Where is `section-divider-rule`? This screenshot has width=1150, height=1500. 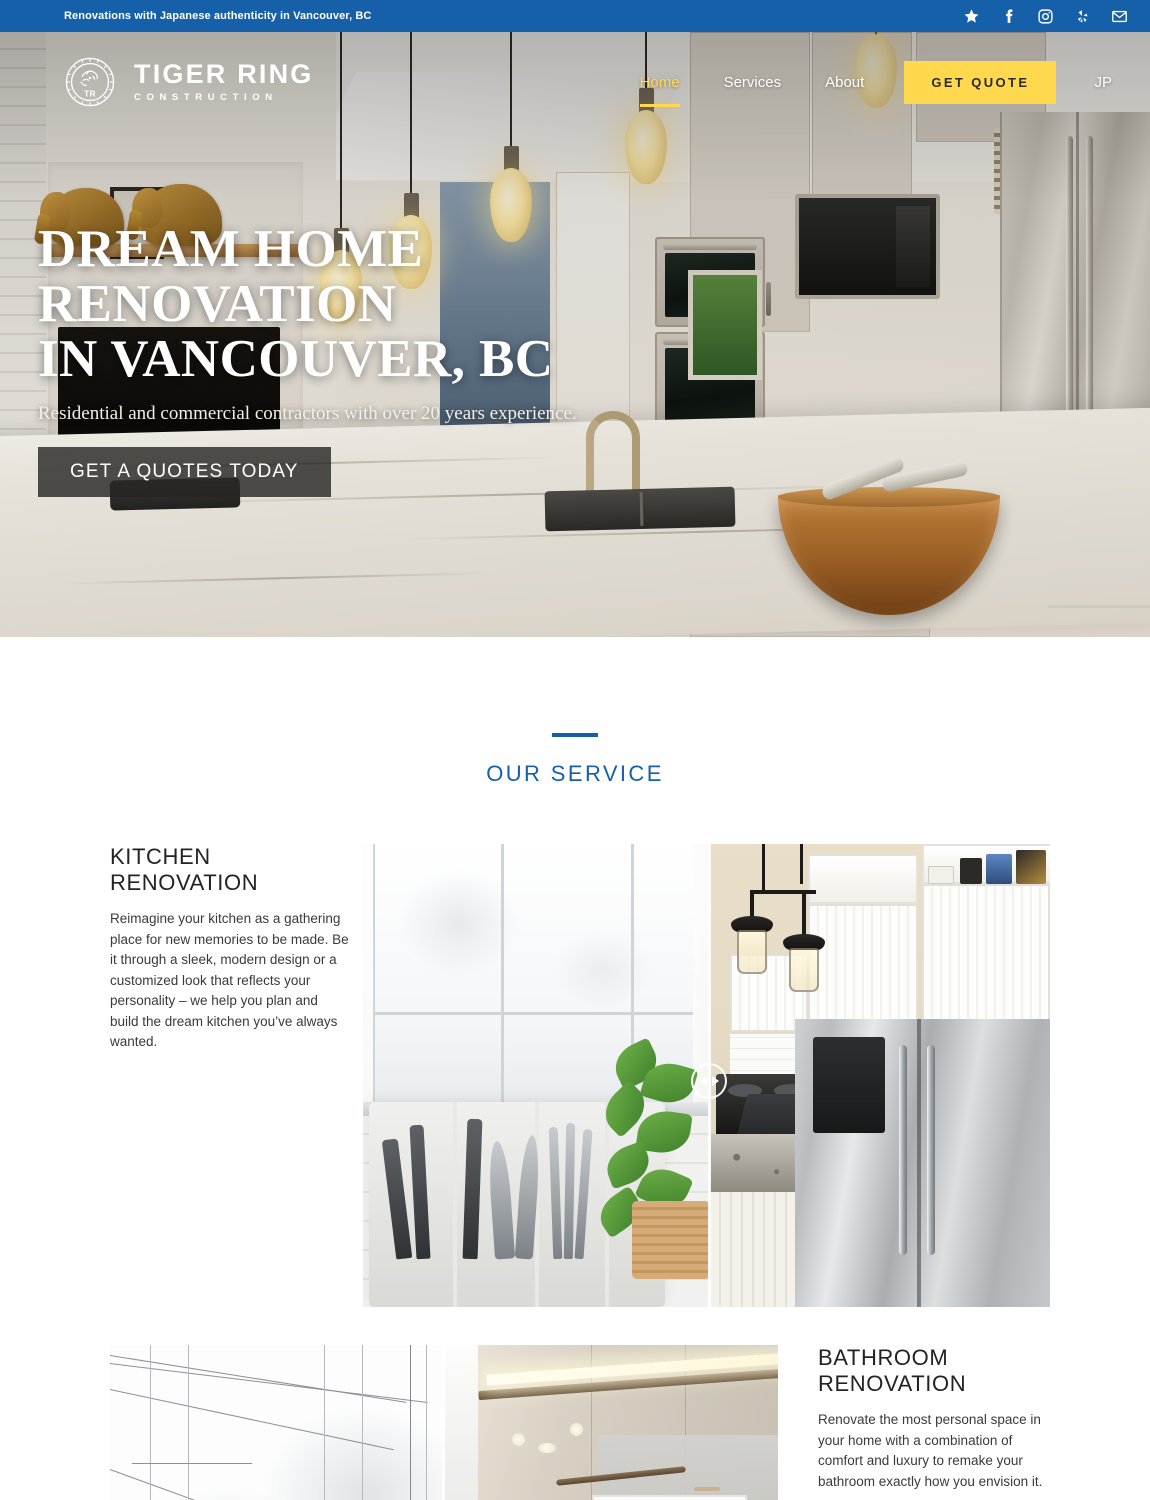
section-divider-rule is located at coordinates (575, 735).